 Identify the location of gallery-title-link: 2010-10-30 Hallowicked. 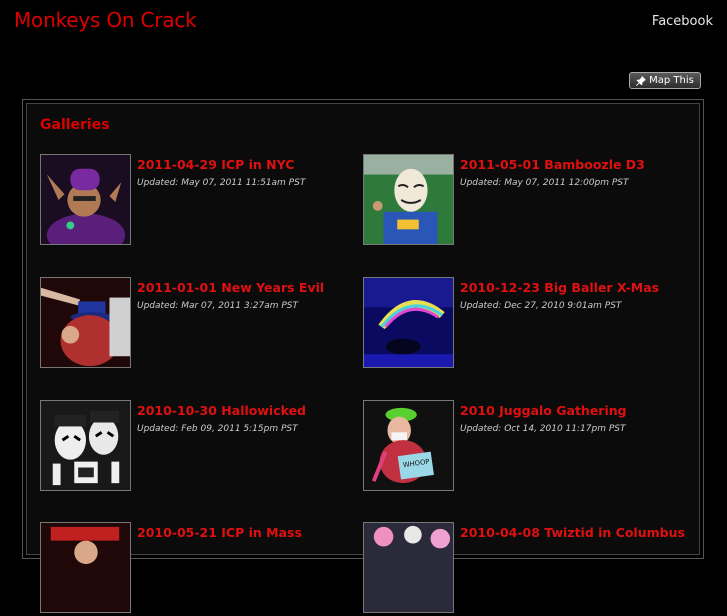
(221, 410).